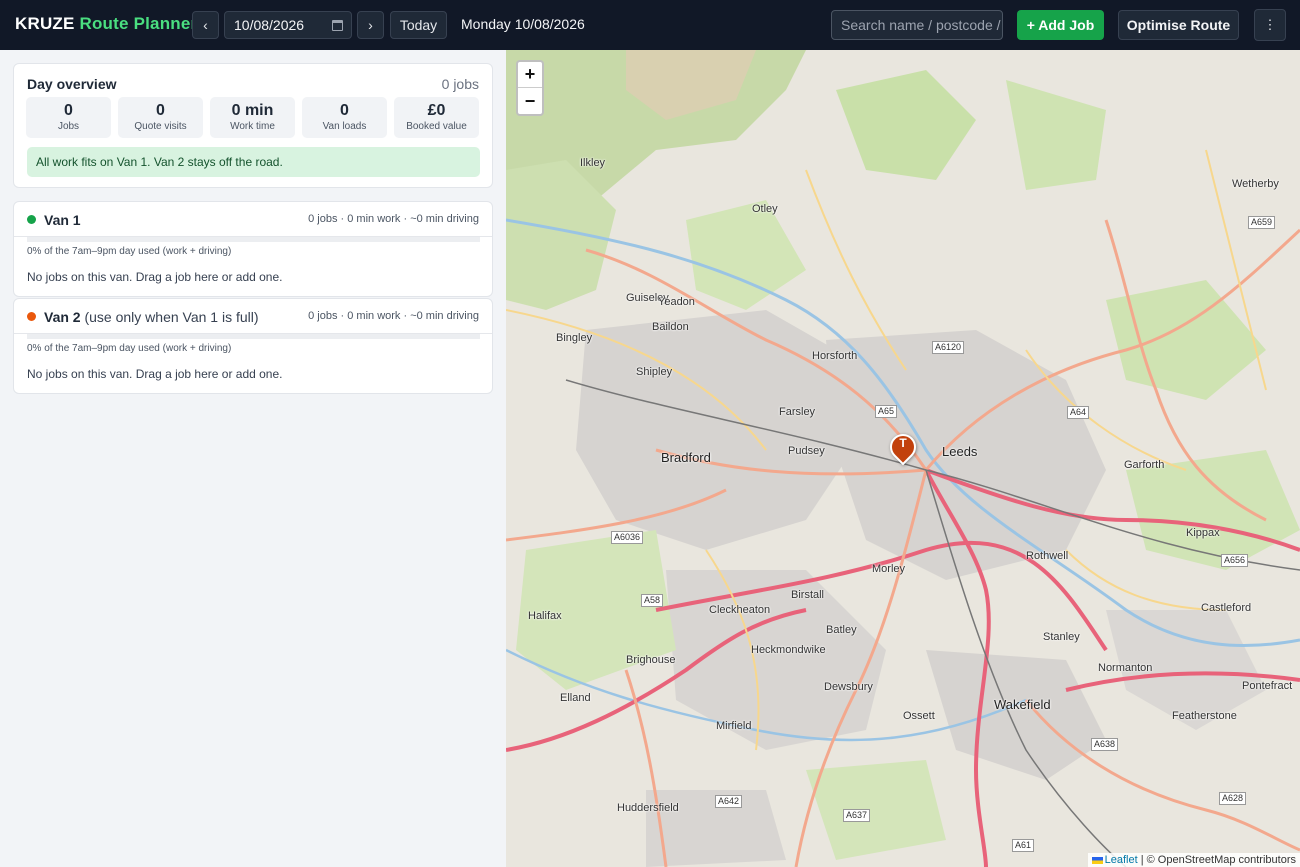  I want to click on town-label: Garforth, so click(1144, 465).